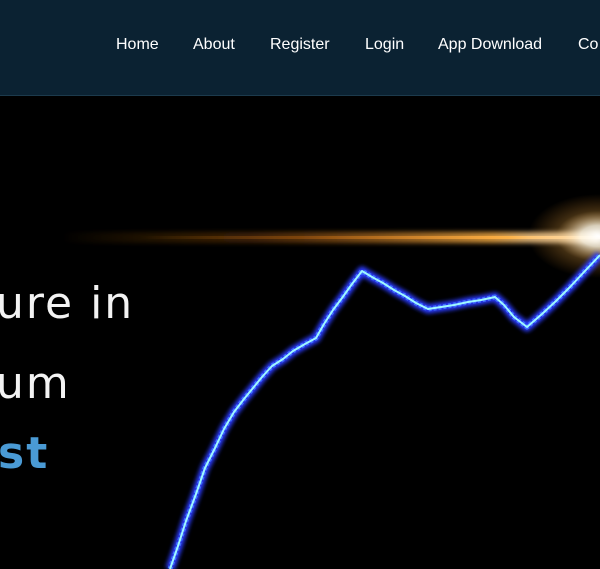 The height and width of the screenshot is (569, 600). Describe the element at coordinates (214, 45) in the screenshot. I see `nav-item-about: About` at that location.